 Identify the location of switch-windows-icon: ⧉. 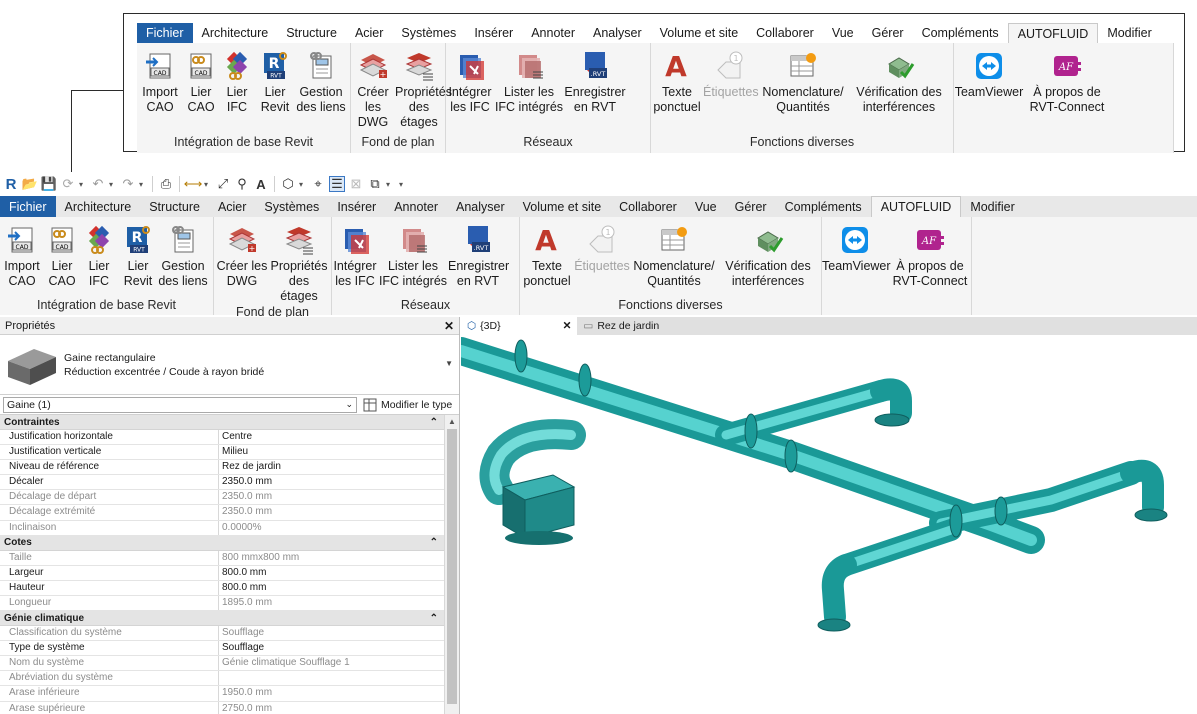
(375, 184).